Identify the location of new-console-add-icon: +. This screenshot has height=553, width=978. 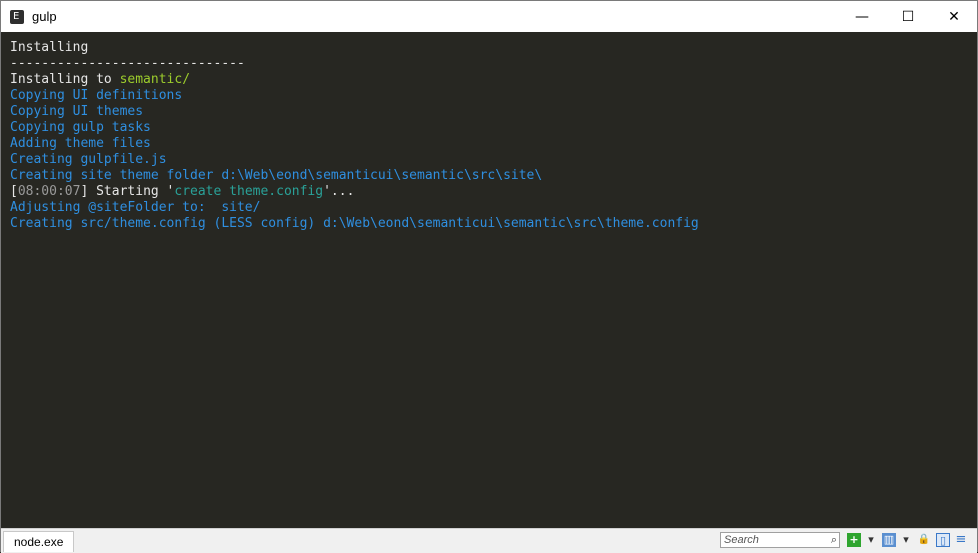
(854, 540).